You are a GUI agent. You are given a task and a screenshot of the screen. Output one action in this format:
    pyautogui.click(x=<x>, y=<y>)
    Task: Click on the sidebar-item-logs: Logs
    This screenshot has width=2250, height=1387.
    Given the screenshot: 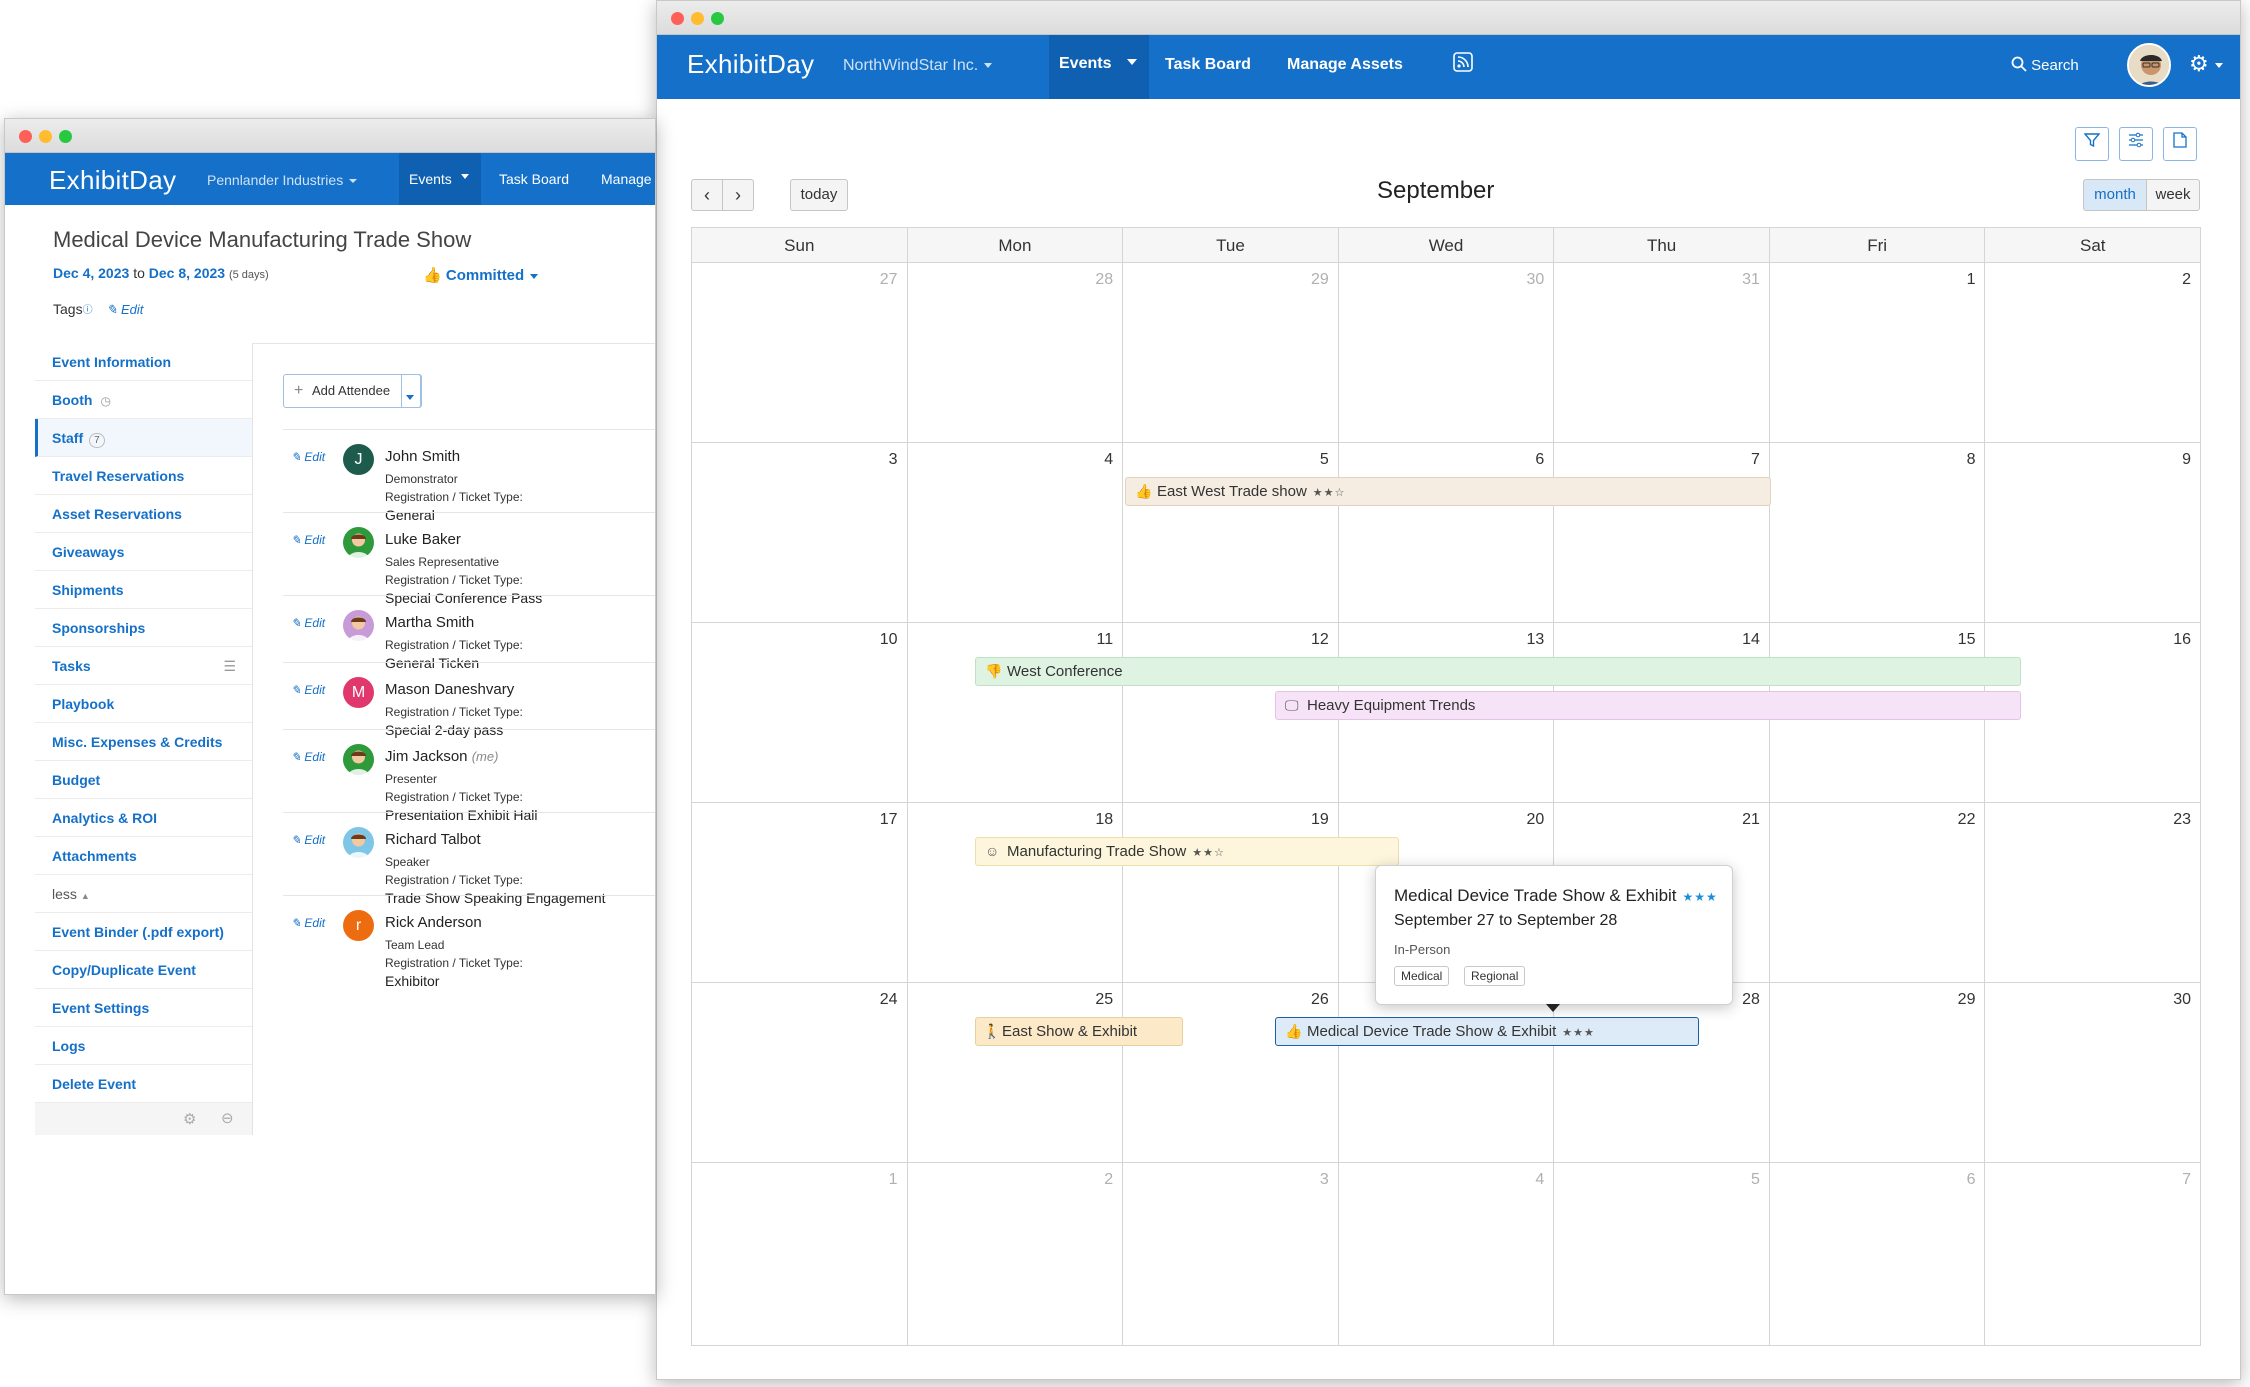 What is the action you would take?
    pyautogui.click(x=143, y=1046)
    